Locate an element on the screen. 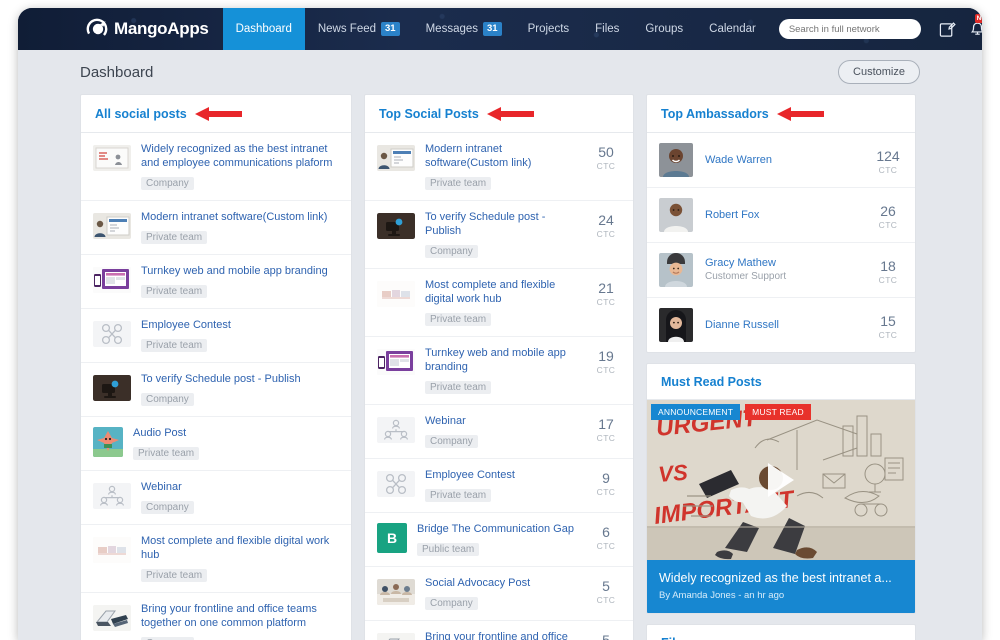 The height and width of the screenshot is (640, 1000). ambassador-role: Customer Support is located at coordinates (746, 276).